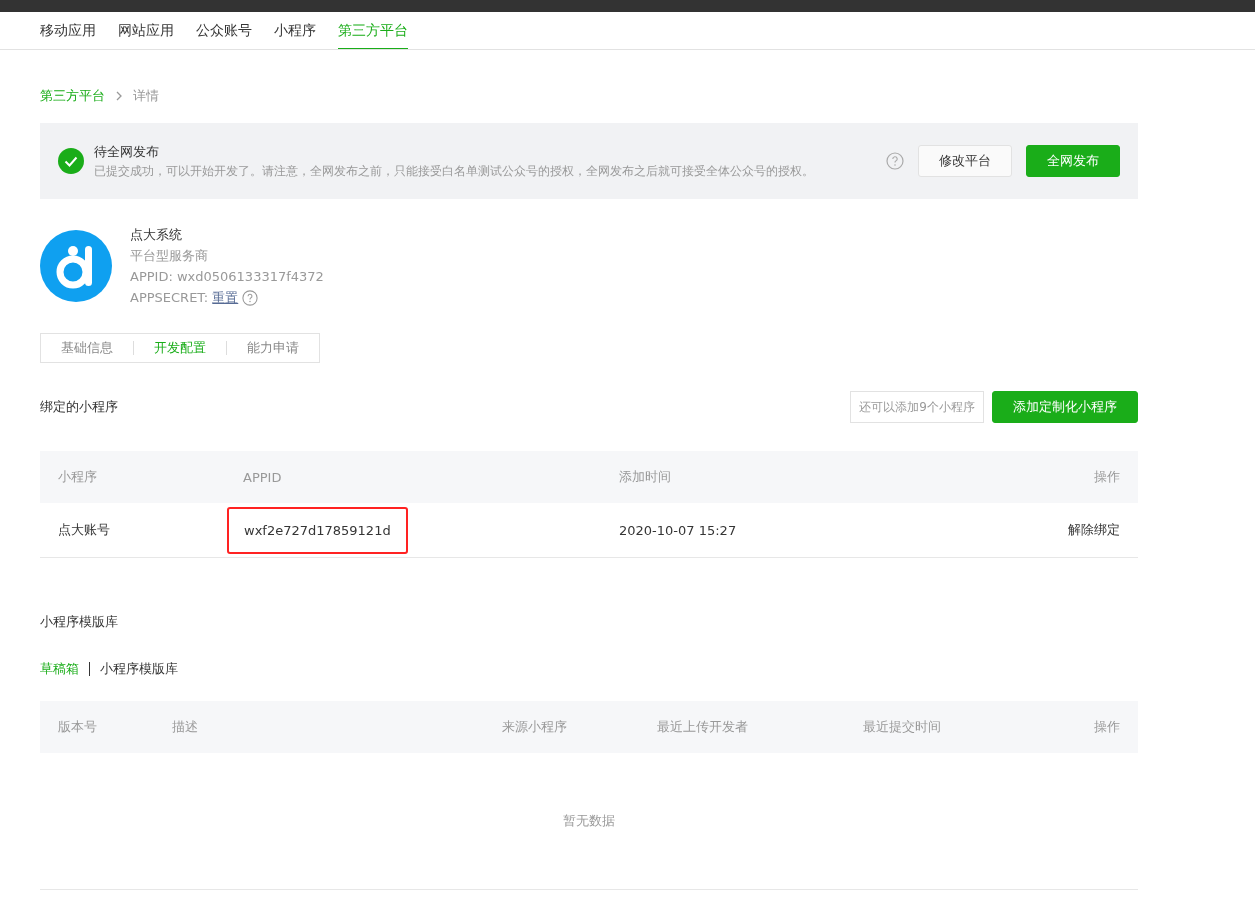 Image resolution: width=1255 pixels, height=908 pixels. I want to click on quota-tip: 还可以添加9个小程序, so click(917, 407).